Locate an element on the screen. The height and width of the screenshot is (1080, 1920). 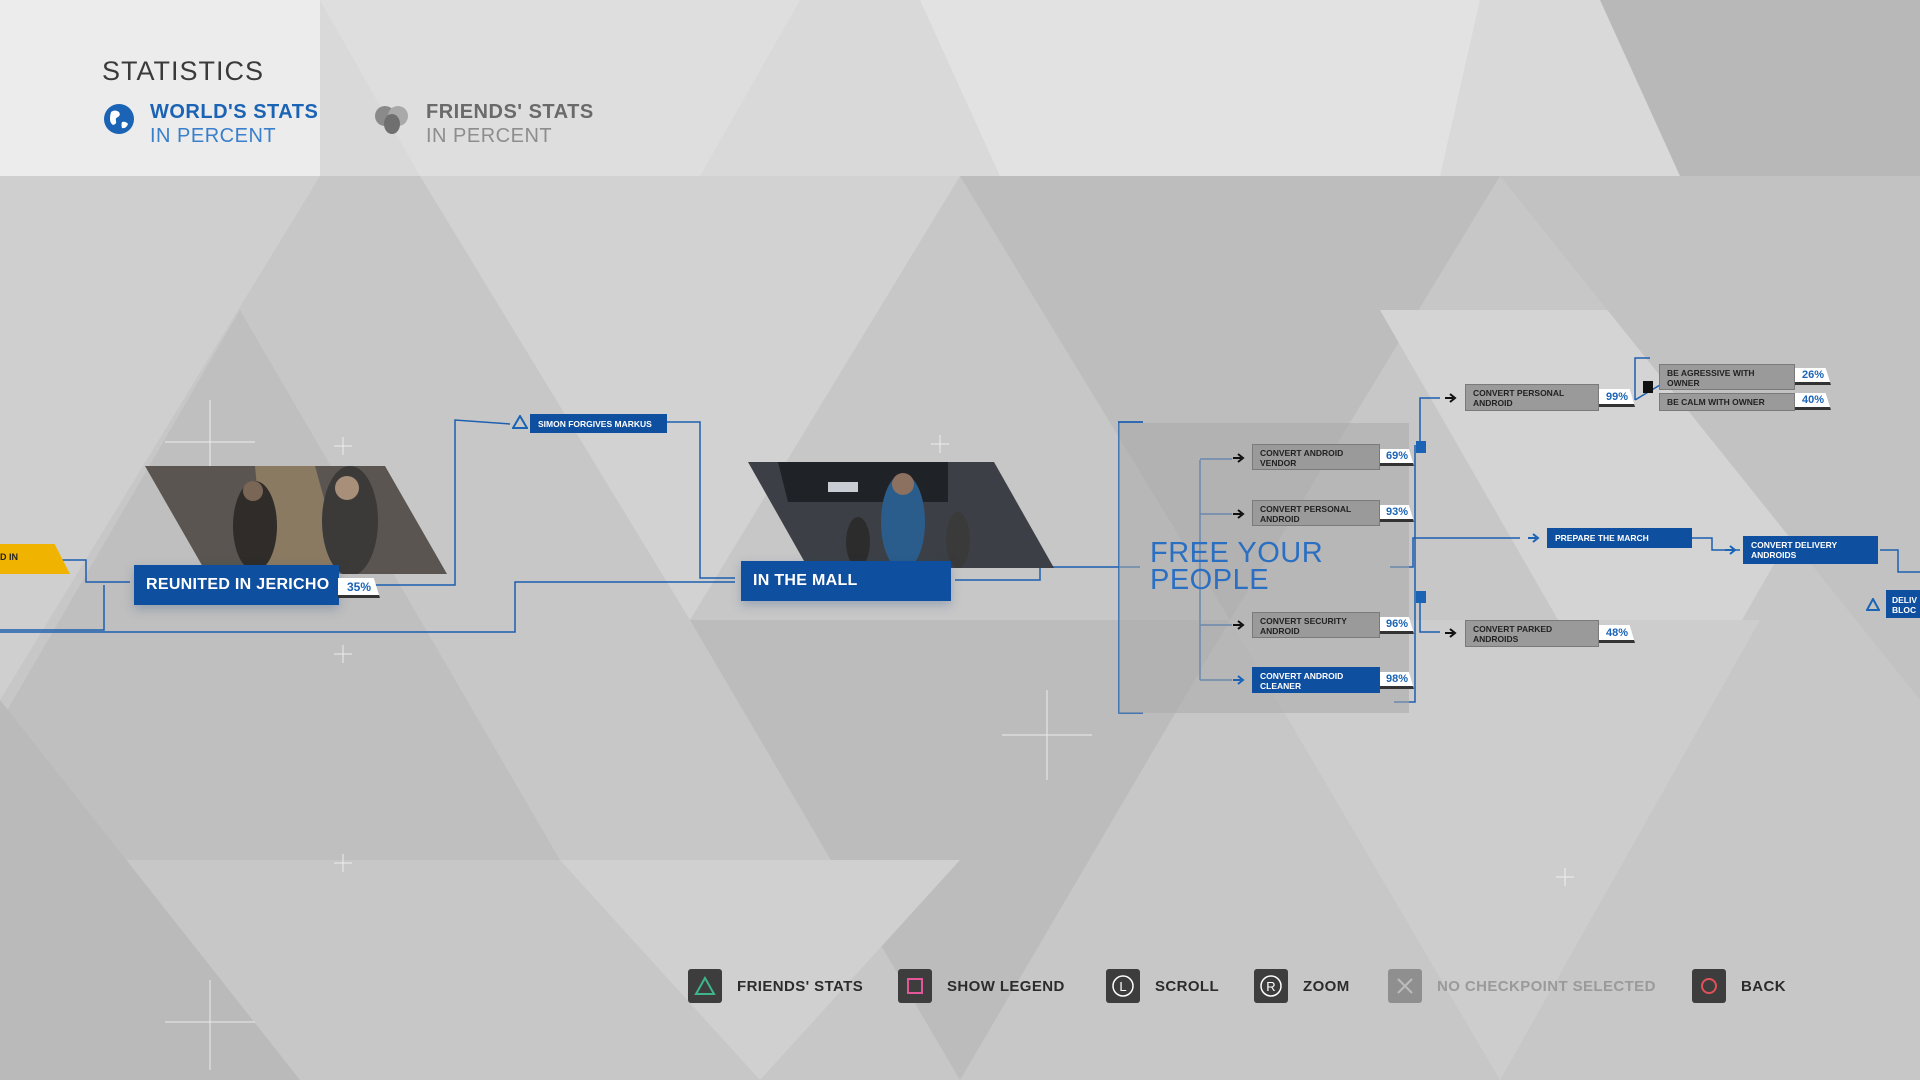
hint-friends-stats: FRIENDS' STATS is located at coordinates (775, 986).